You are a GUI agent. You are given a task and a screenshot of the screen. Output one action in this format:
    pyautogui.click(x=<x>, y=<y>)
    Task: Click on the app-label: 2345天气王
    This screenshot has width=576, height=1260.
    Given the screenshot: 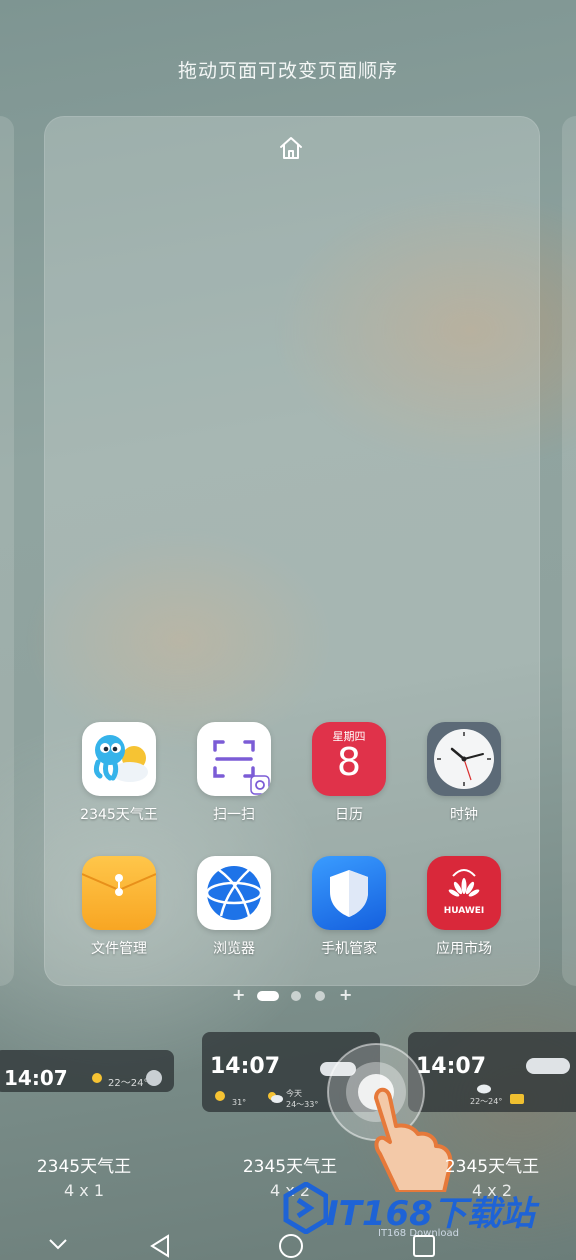 What is the action you would take?
    pyautogui.click(x=119, y=815)
    